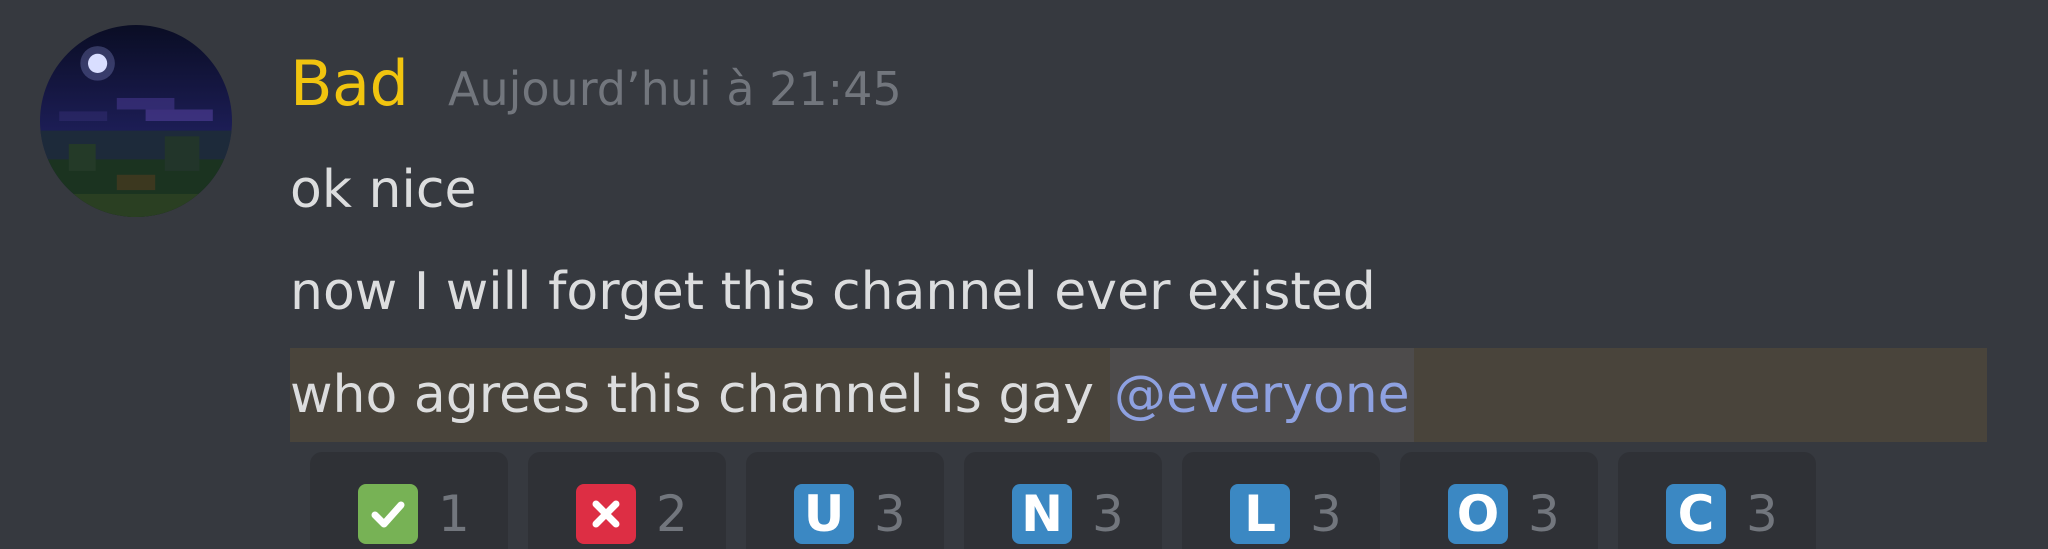 Image resolution: width=2048 pixels, height=549 pixels. What do you see at coordinates (383, 190) in the screenshot?
I see `message-line: ok nice` at bounding box center [383, 190].